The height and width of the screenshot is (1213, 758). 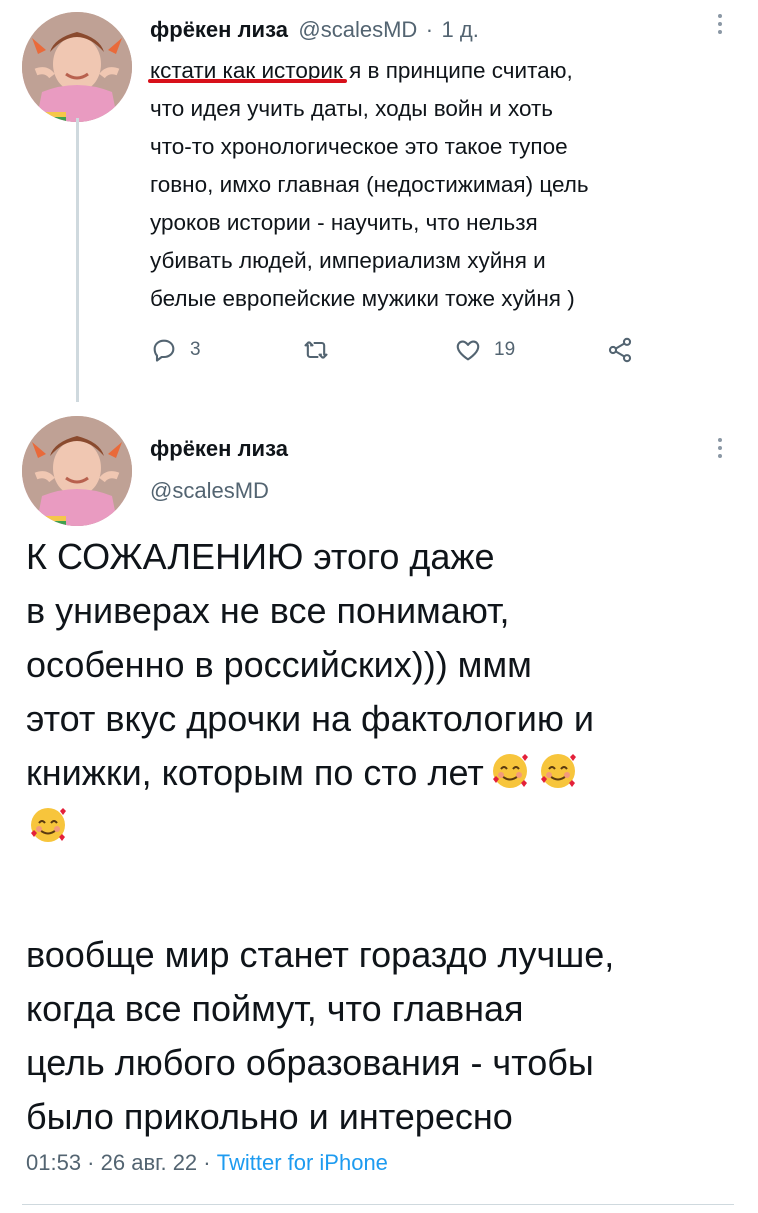 I want to click on tweet-actions: 3 19, so click(x=430, y=356).